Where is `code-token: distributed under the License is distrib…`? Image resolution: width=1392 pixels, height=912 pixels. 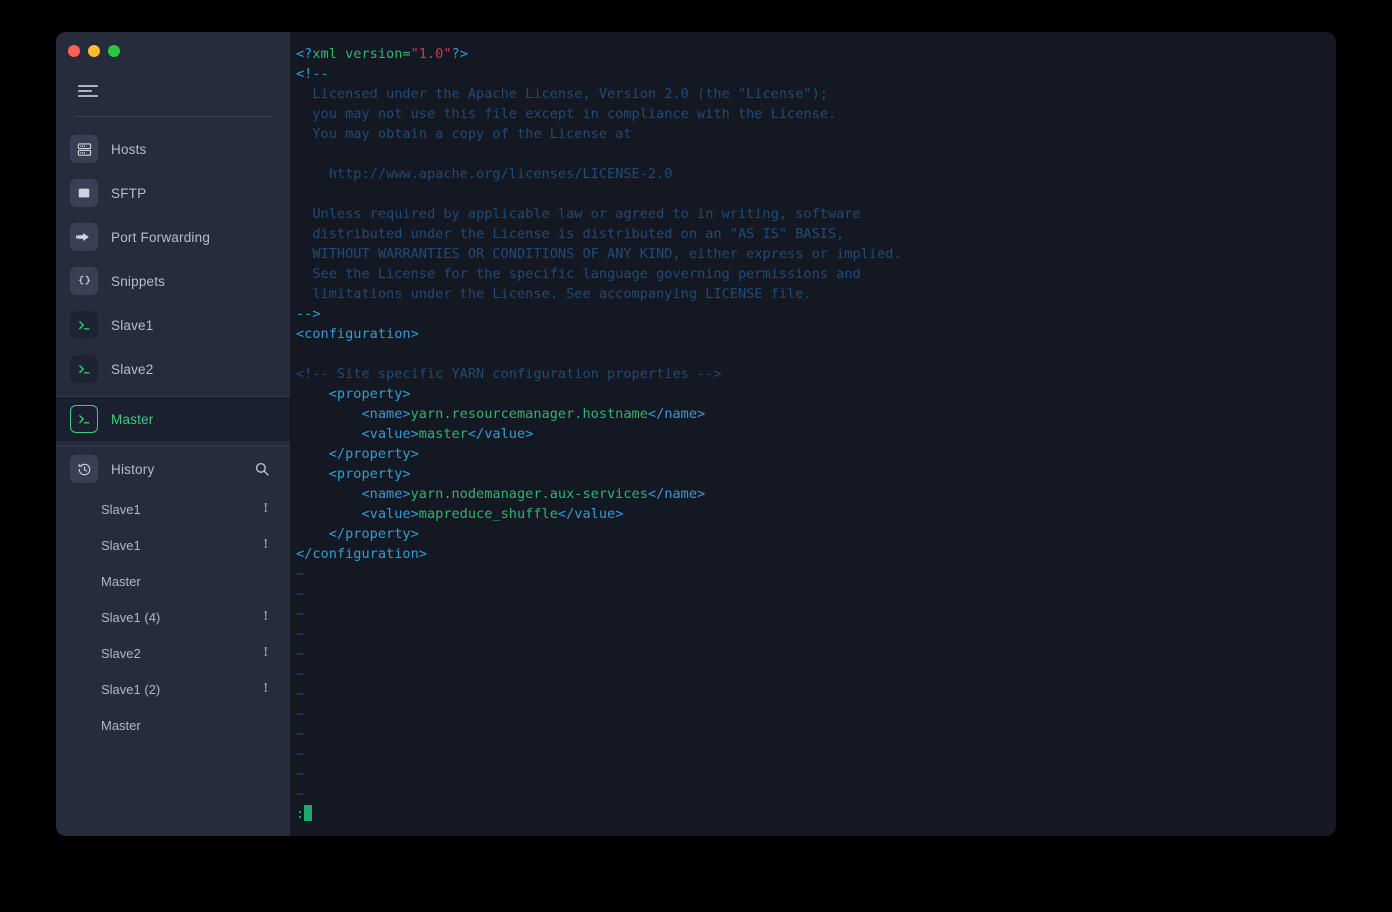 code-token: distributed under the License is distrib… is located at coordinates (570, 234).